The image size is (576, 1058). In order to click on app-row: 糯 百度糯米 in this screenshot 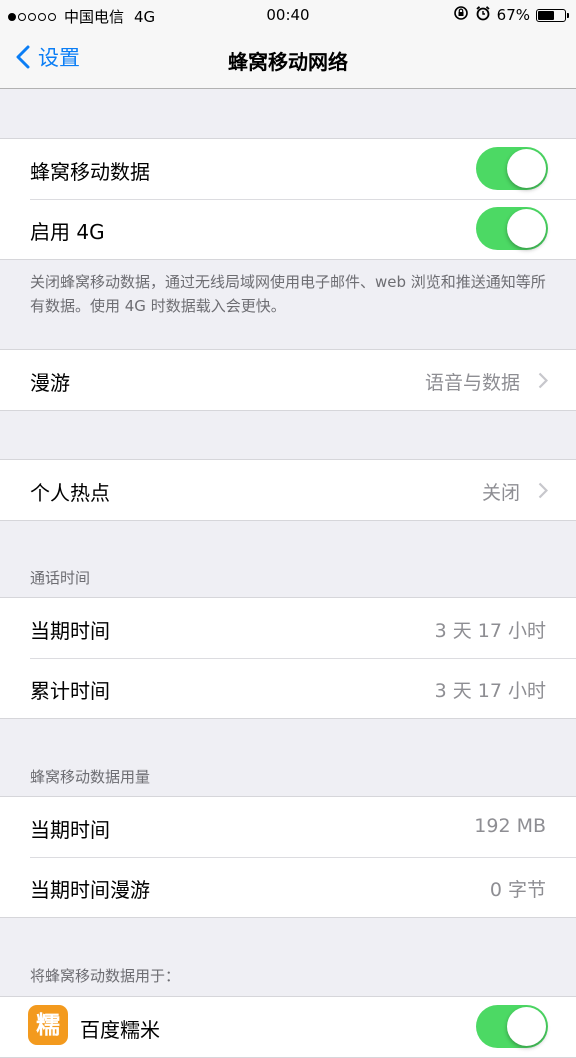, I will do `click(288, 1027)`.